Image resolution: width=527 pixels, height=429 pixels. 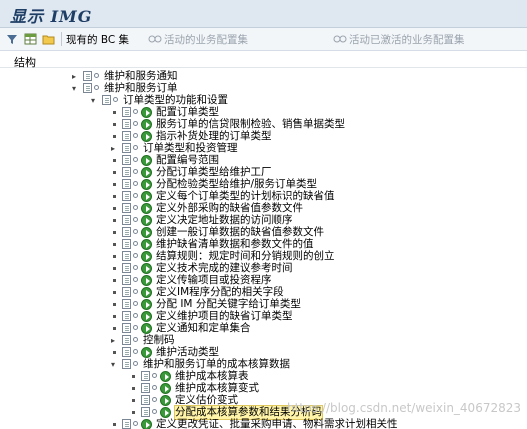 I want to click on activated-bc-sets-button: 活动已激活的业务配置集, so click(x=399, y=39).